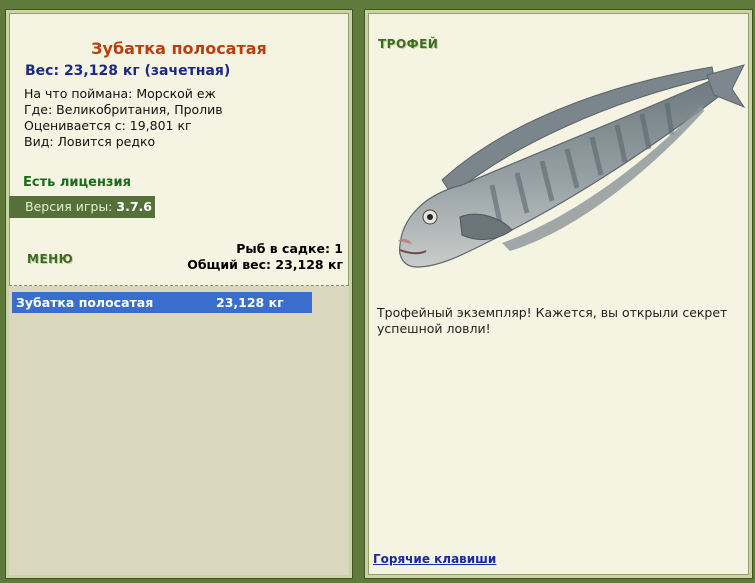 This screenshot has height=583, width=755. What do you see at coordinates (108, 125) in the screenshot?
I see `value-info: Оценивается с: 19,801 кг` at bounding box center [108, 125].